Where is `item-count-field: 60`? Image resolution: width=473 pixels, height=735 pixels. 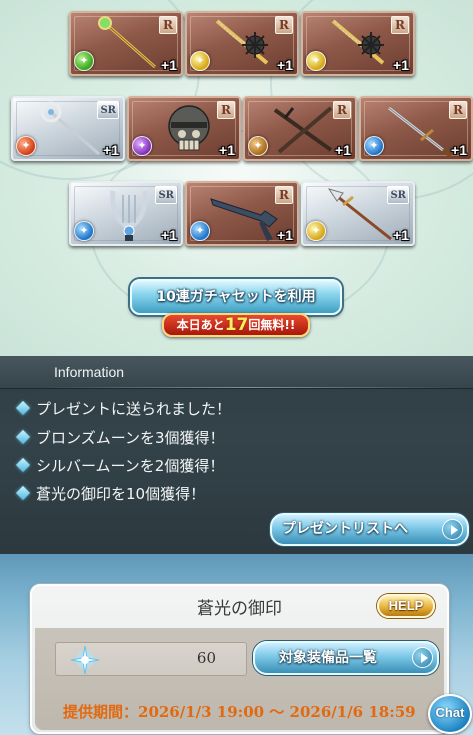 item-count-field: 60 is located at coordinates (151, 659).